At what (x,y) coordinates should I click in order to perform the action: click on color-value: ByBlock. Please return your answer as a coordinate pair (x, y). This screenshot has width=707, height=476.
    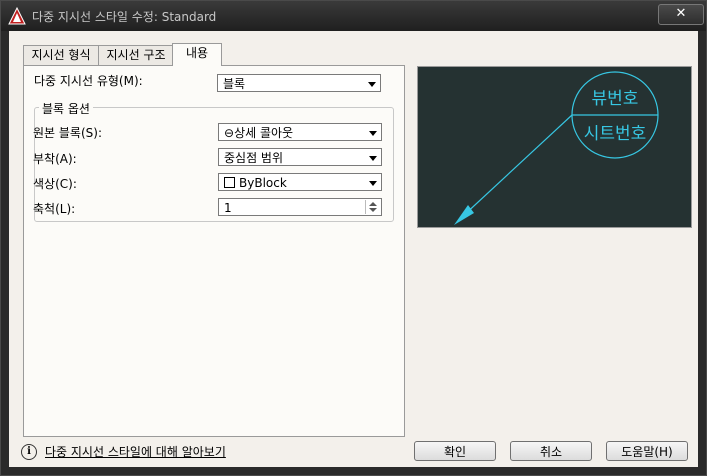
    Looking at the image, I should click on (263, 183).